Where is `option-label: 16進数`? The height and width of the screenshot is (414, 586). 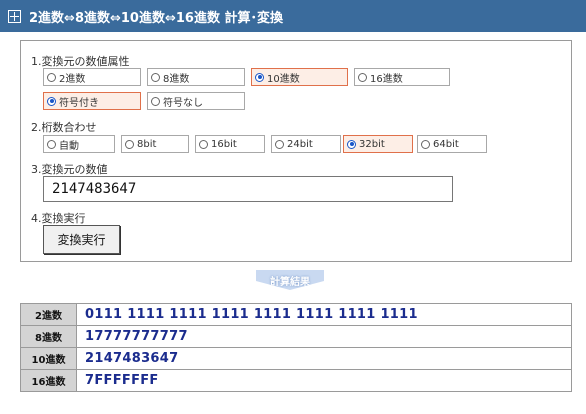 option-label: 16進数 is located at coordinates (386, 79).